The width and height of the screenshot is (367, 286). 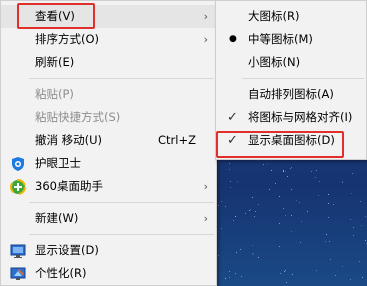 I want to click on menu-item-label: 中等图标(M), so click(x=280, y=39).